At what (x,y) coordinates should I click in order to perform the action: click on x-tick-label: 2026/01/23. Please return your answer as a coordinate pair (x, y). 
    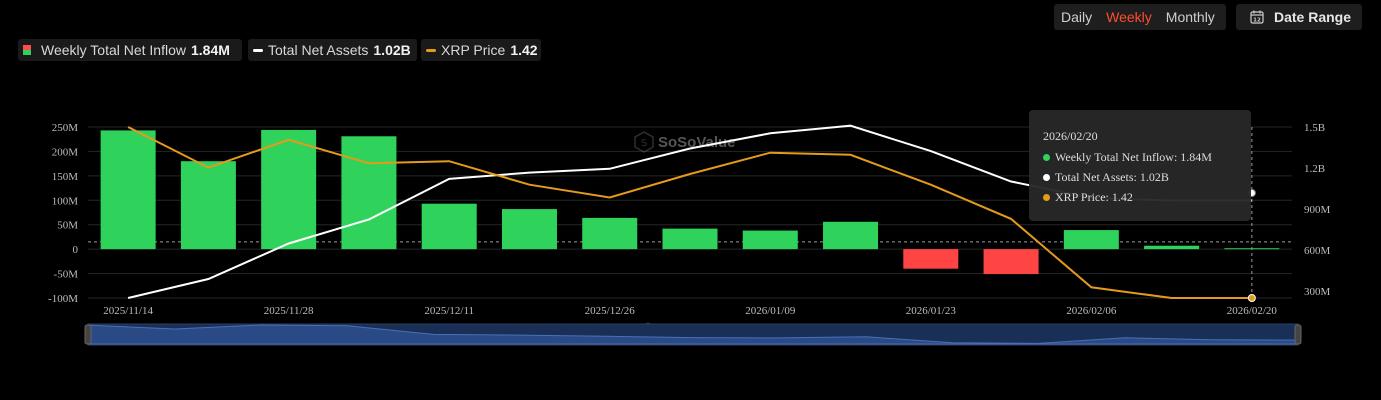
    Looking at the image, I should click on (931, 311).